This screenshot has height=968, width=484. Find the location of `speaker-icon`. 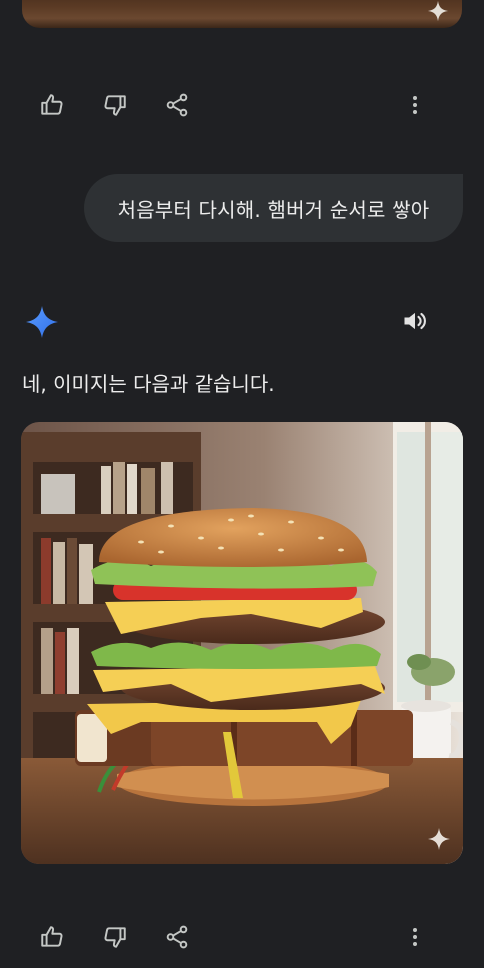

speaker-icon is located at coordinates (415, 321).